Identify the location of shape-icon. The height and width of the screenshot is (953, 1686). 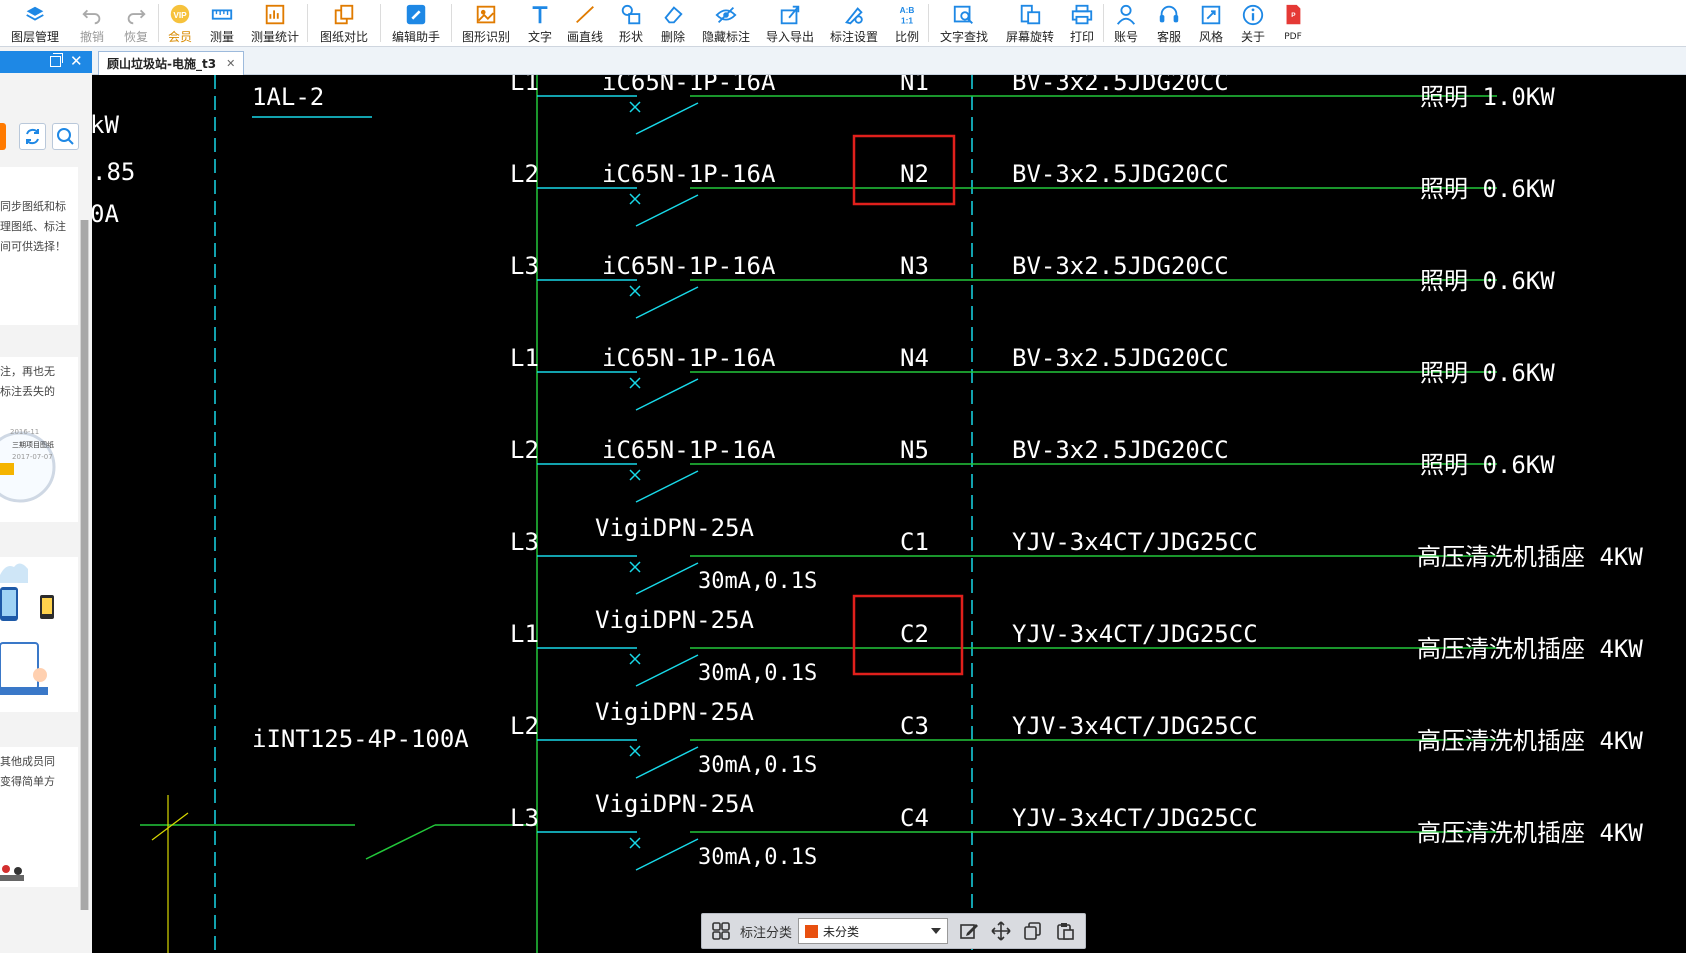
(631, 14).